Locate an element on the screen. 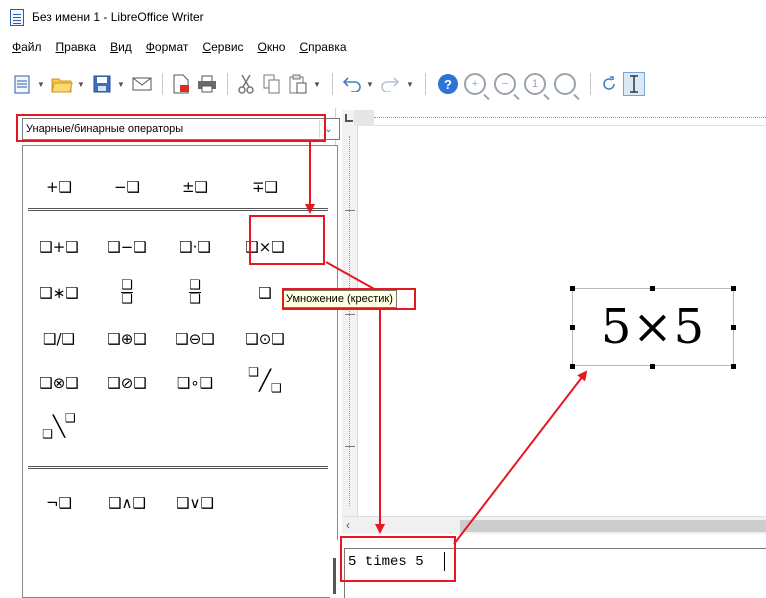 Image resolution: width=766 pixels, height=598 pixels. redo-icon is located at coordinates (391, 84).